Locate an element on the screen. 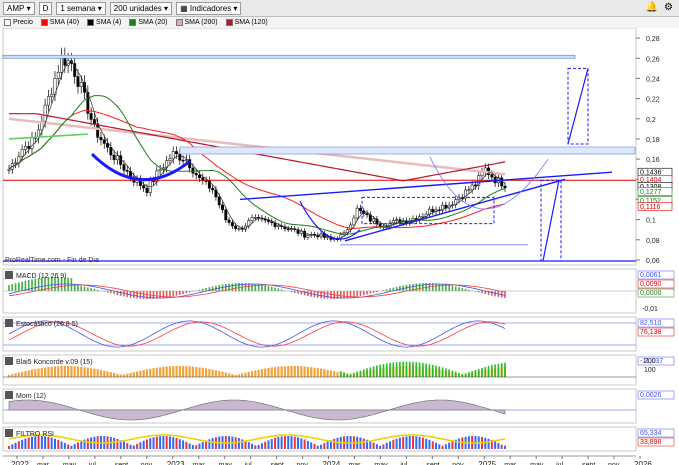 Image resolution: width=679 pixels, height=465 pixels. macd-panel-icon is located at coordinates (9, 275).